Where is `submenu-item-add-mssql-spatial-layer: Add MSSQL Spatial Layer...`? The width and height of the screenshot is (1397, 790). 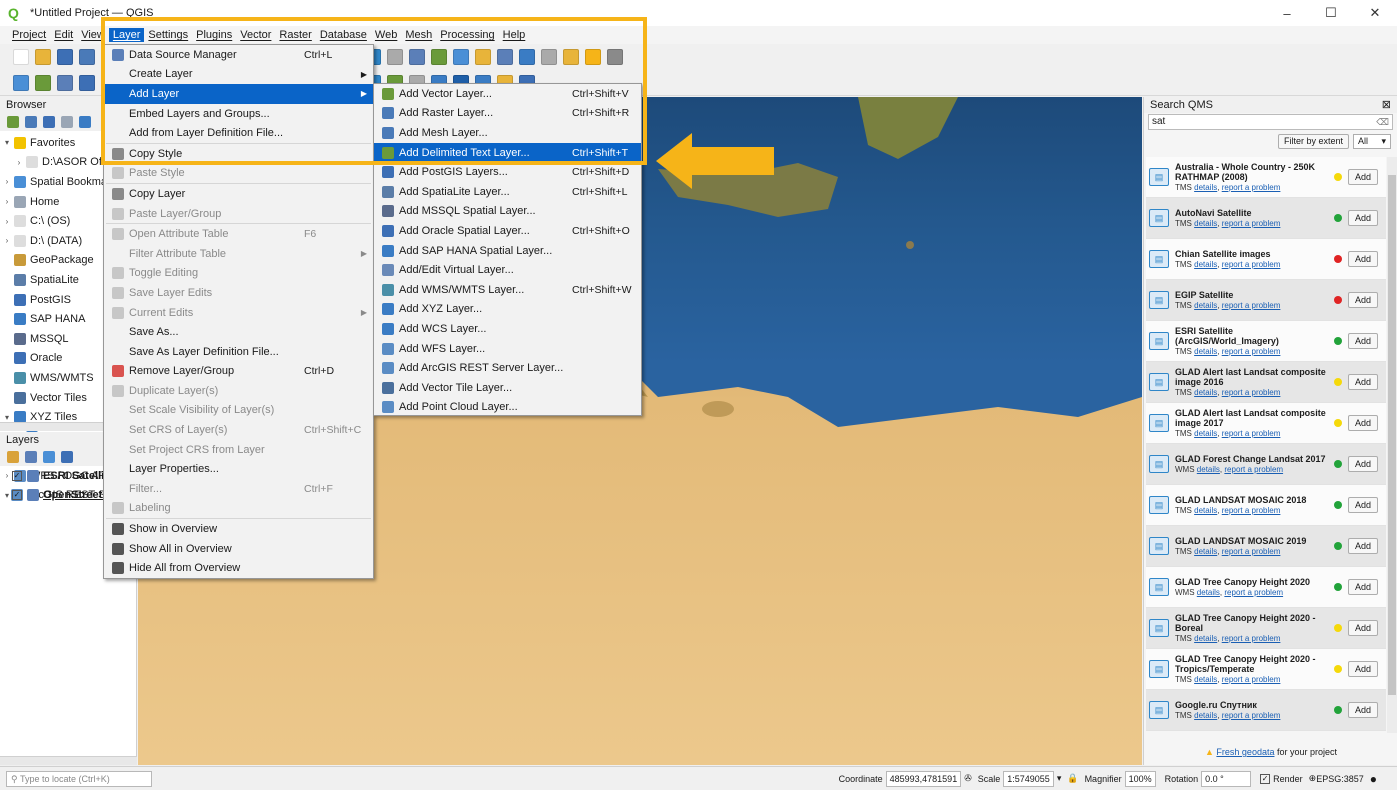 submenu-item-add-mssql-spatial-layer: Add MSSQL Spatial Layer... is located at coordinates (507, 212).